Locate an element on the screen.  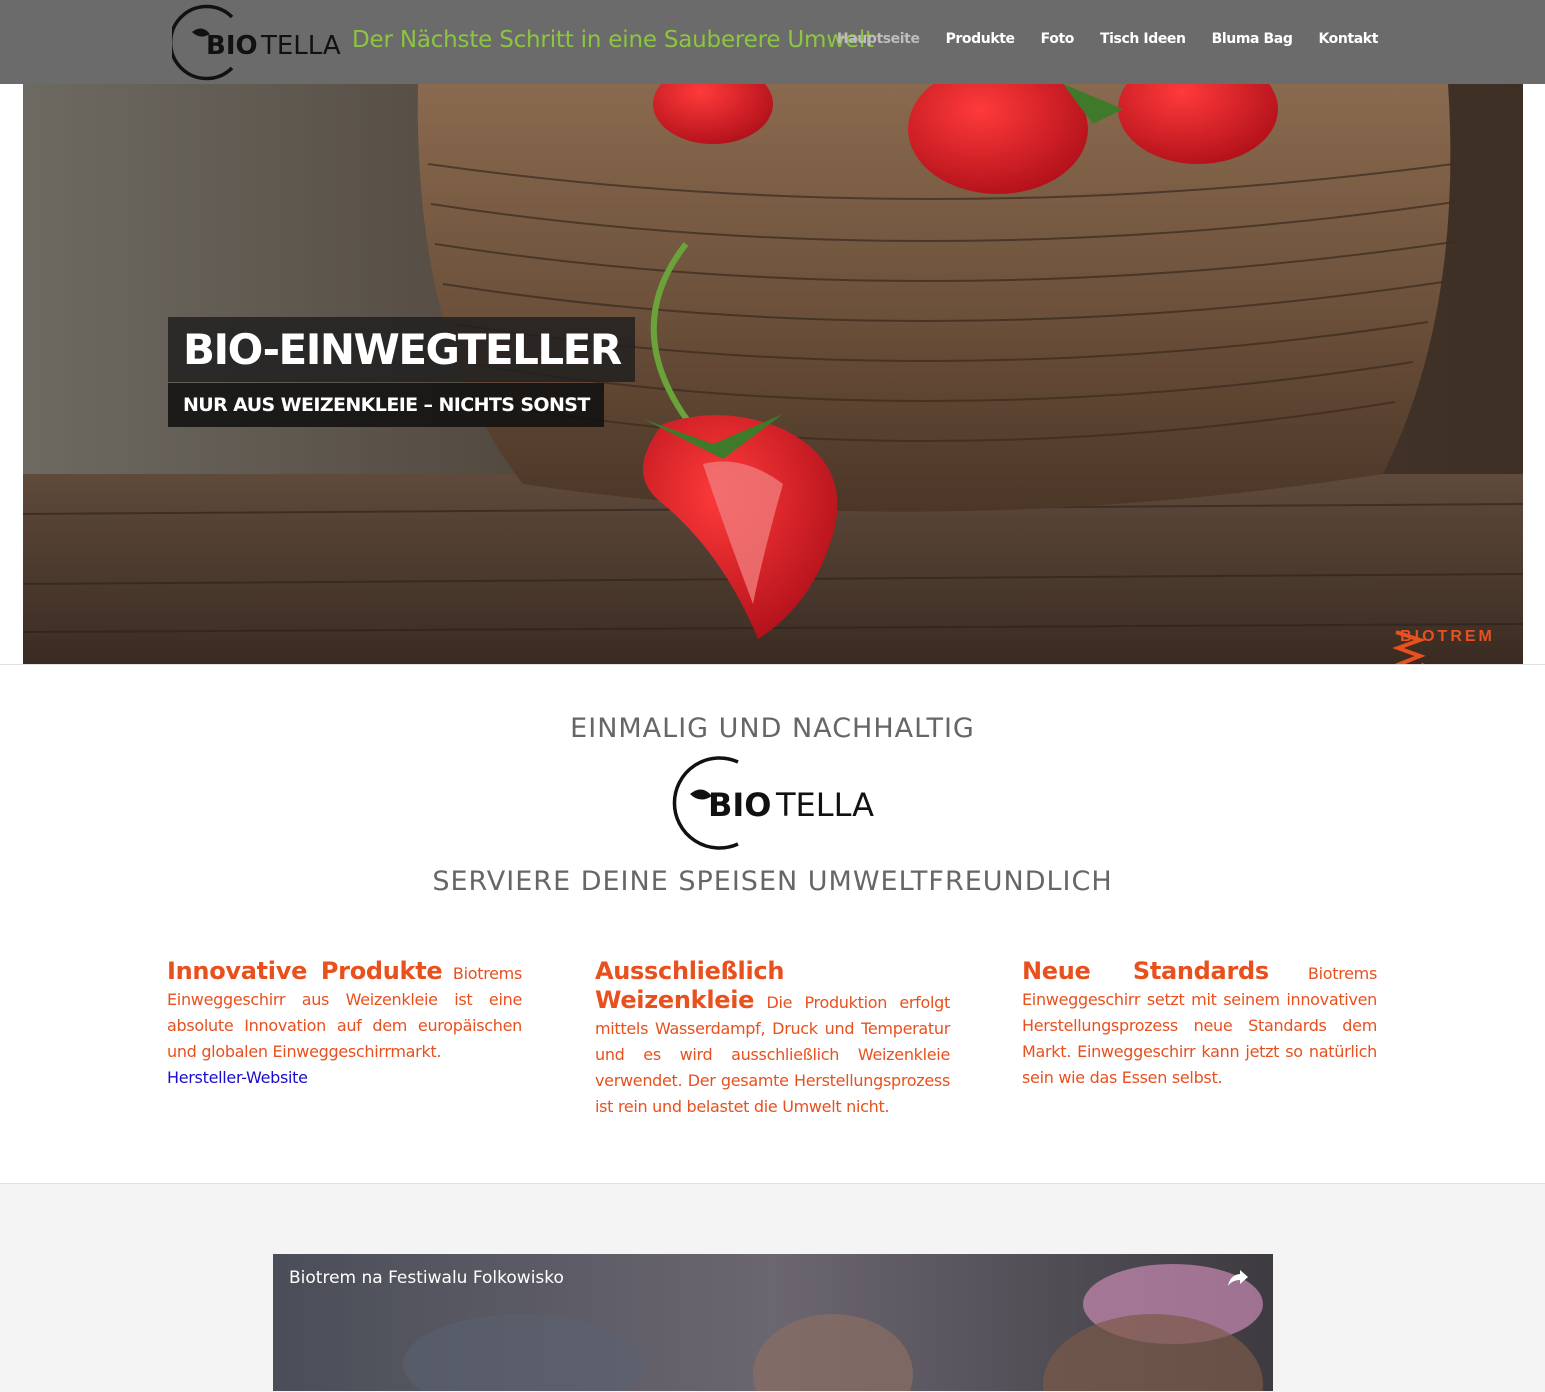
nav-item-produkte: Produkte is located at coordinates (980, 39).